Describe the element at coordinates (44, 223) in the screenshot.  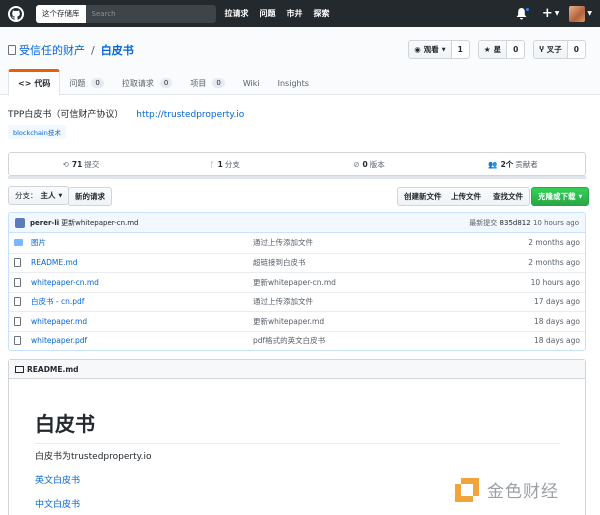
I see `commit-author-link: perer-li` at that location.